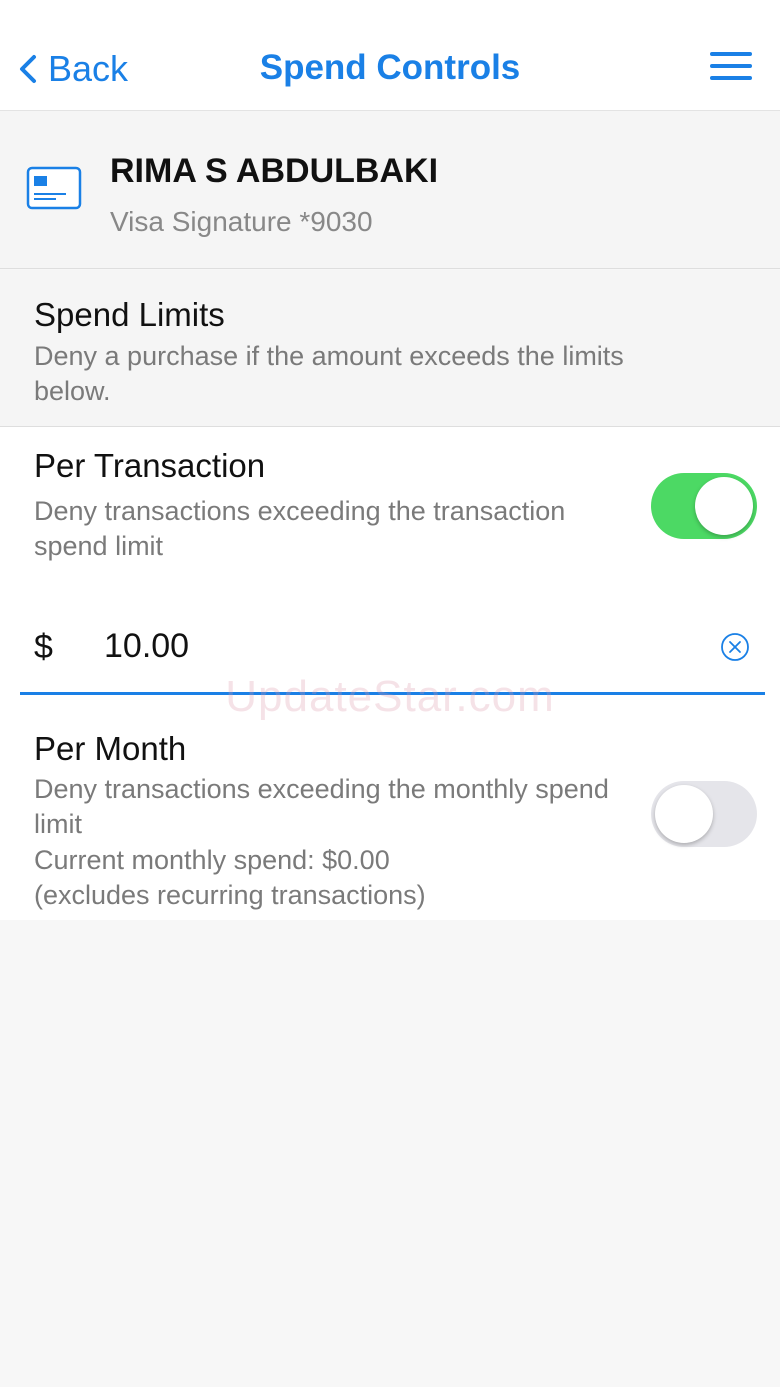 This screenshot has height=1387, width=780. What do you see at coordinates (212, 860) in the screenshot?
I see `current-monthly-spend: Current monthly spend: $0.00` at bounding box center [212, 860].